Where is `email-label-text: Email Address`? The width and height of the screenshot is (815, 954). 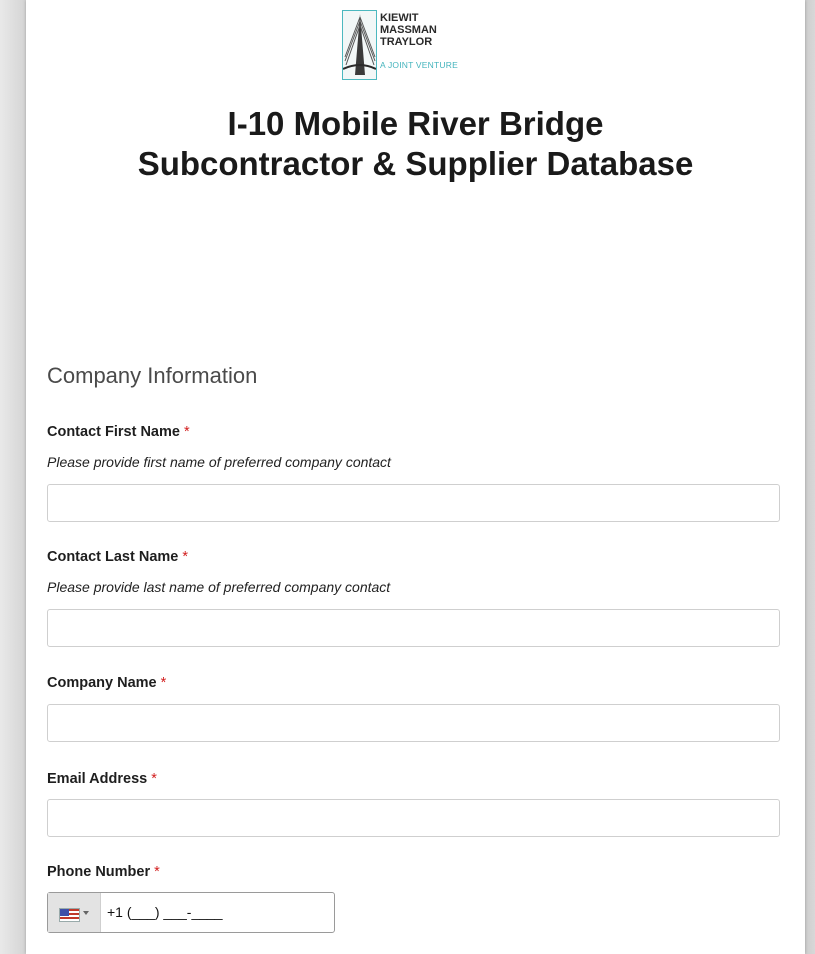
email-label-text: Email Address is located at coordinates (97, 779).